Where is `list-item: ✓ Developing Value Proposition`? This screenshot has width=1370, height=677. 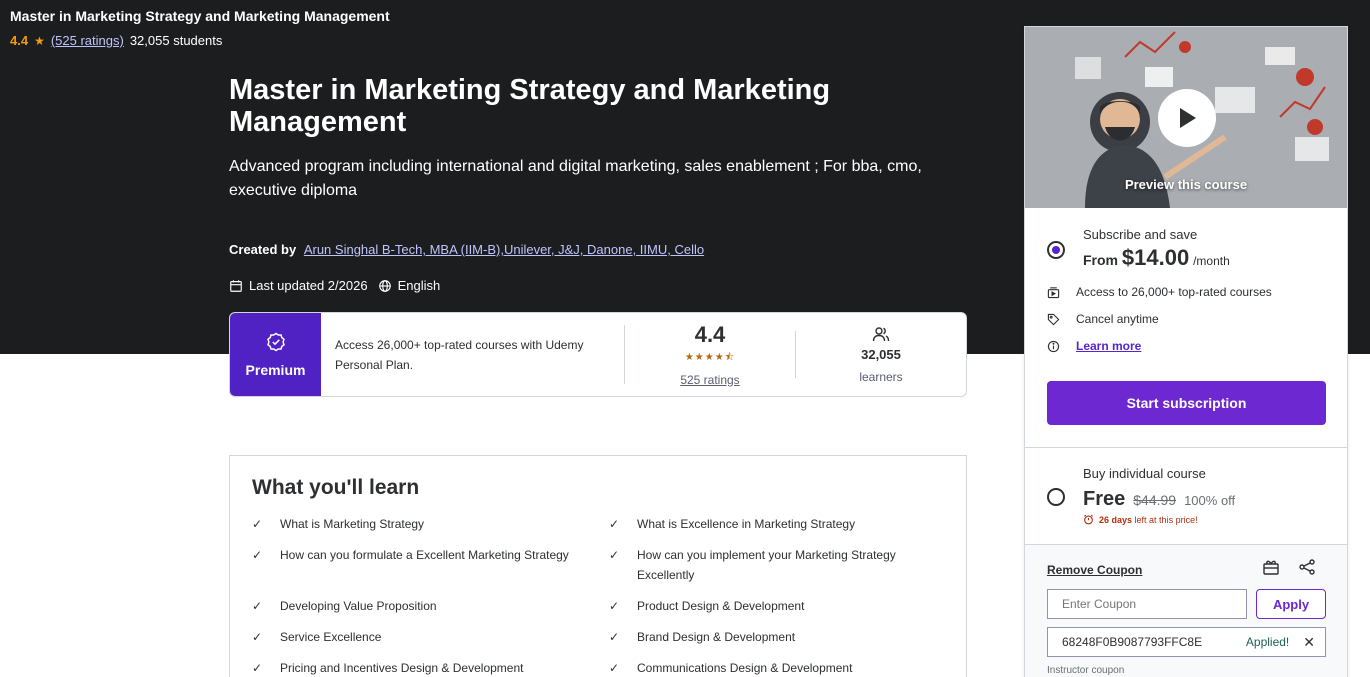
list-item: ✓ Developing Value Proposition is located at coordinates (430, 606).